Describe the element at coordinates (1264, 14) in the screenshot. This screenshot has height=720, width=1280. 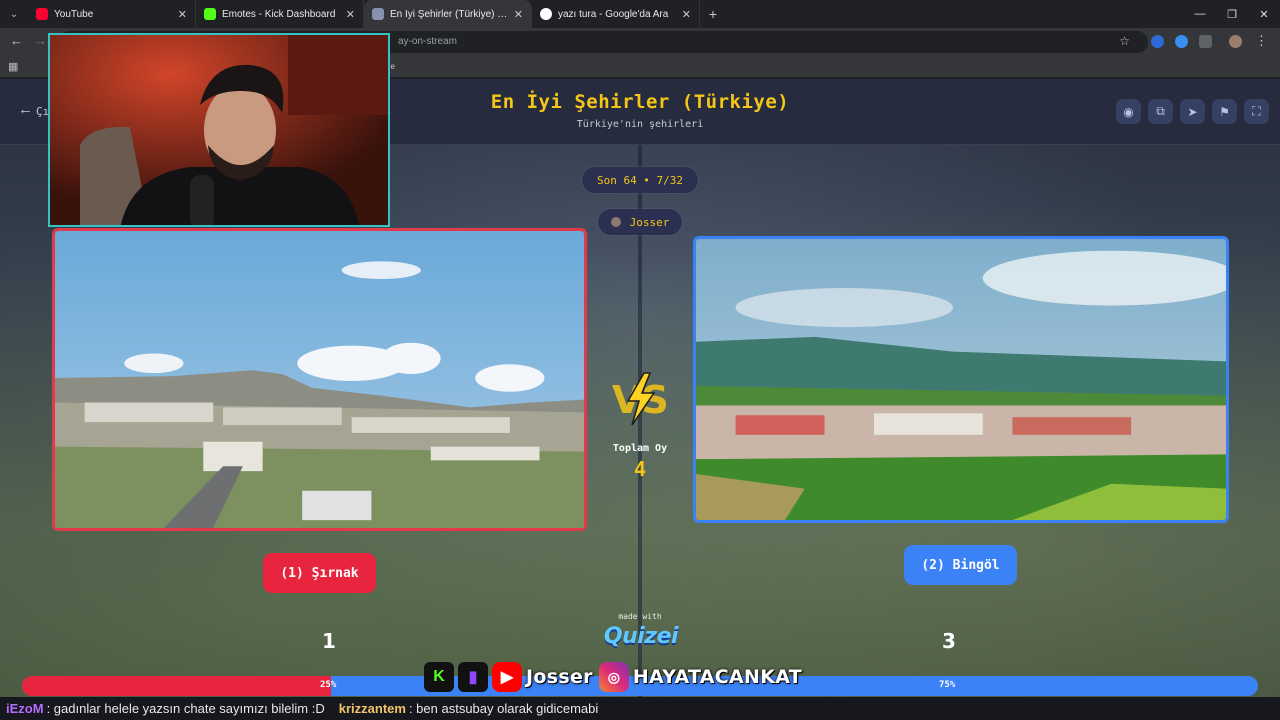
I see `close-window-icon: ✕` at that location.